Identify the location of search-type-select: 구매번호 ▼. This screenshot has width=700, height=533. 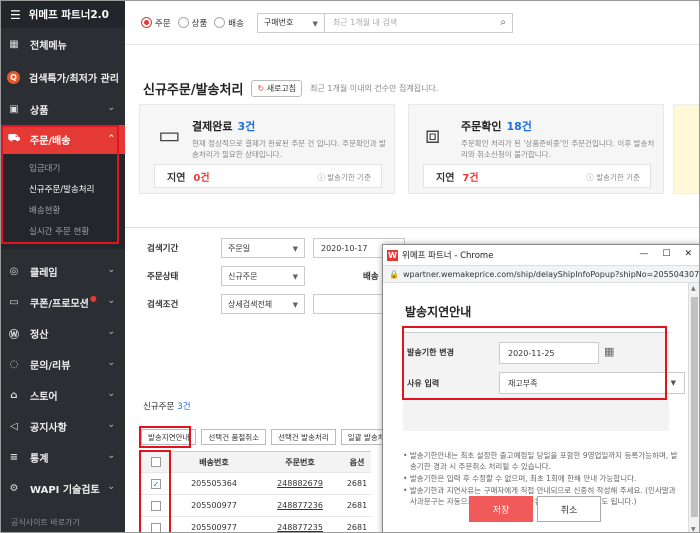
(290, 22).